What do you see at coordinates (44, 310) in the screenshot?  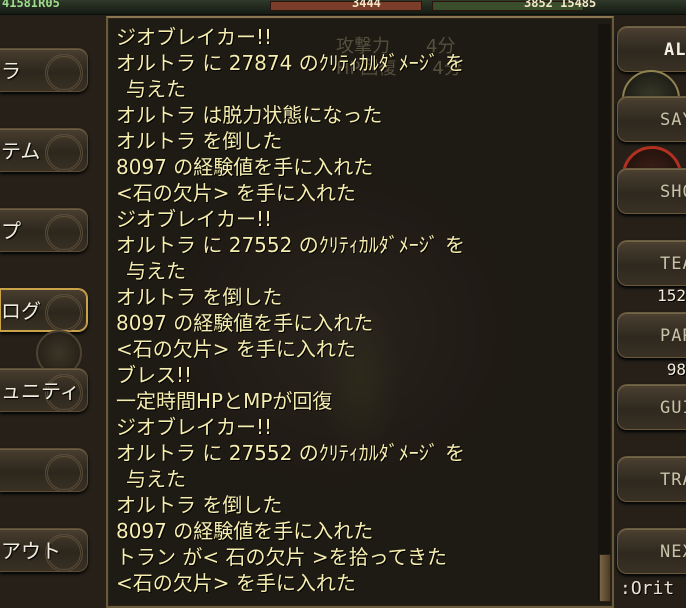 I see `left-menu-item-log: ログ` at bounding box center [44, 310].